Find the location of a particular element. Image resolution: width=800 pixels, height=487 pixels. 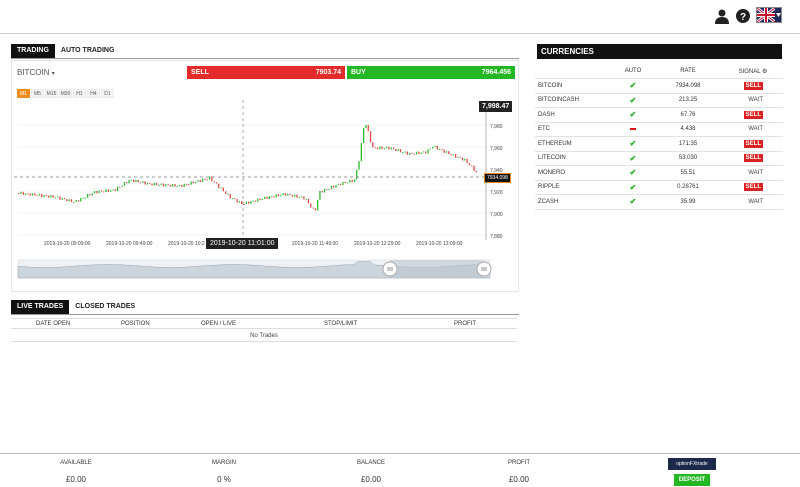

currency-row: RIPPLE ✔ 0.28761 SELL is located at coordinates (659, 187).